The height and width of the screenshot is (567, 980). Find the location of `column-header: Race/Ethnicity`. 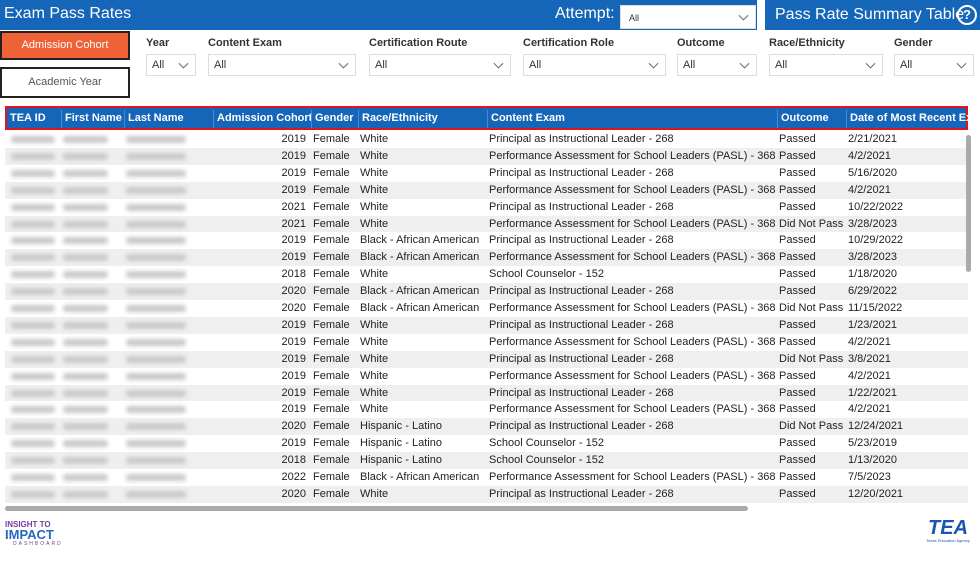

column-header: Race/Ethnicity is located at coordinates (423, 119).